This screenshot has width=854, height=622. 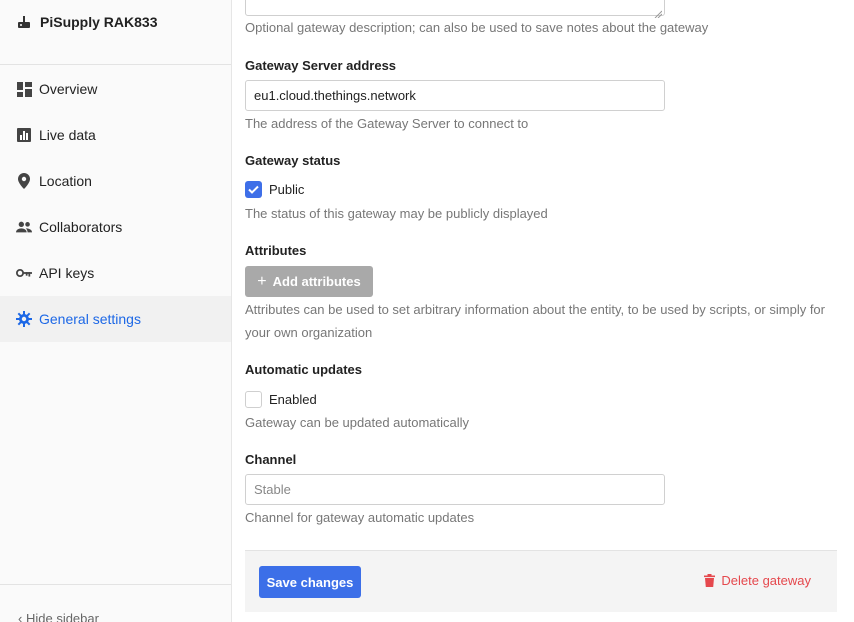 I want to click on delete-gateway-label: Delete gateway, so click(x=766, y=580).